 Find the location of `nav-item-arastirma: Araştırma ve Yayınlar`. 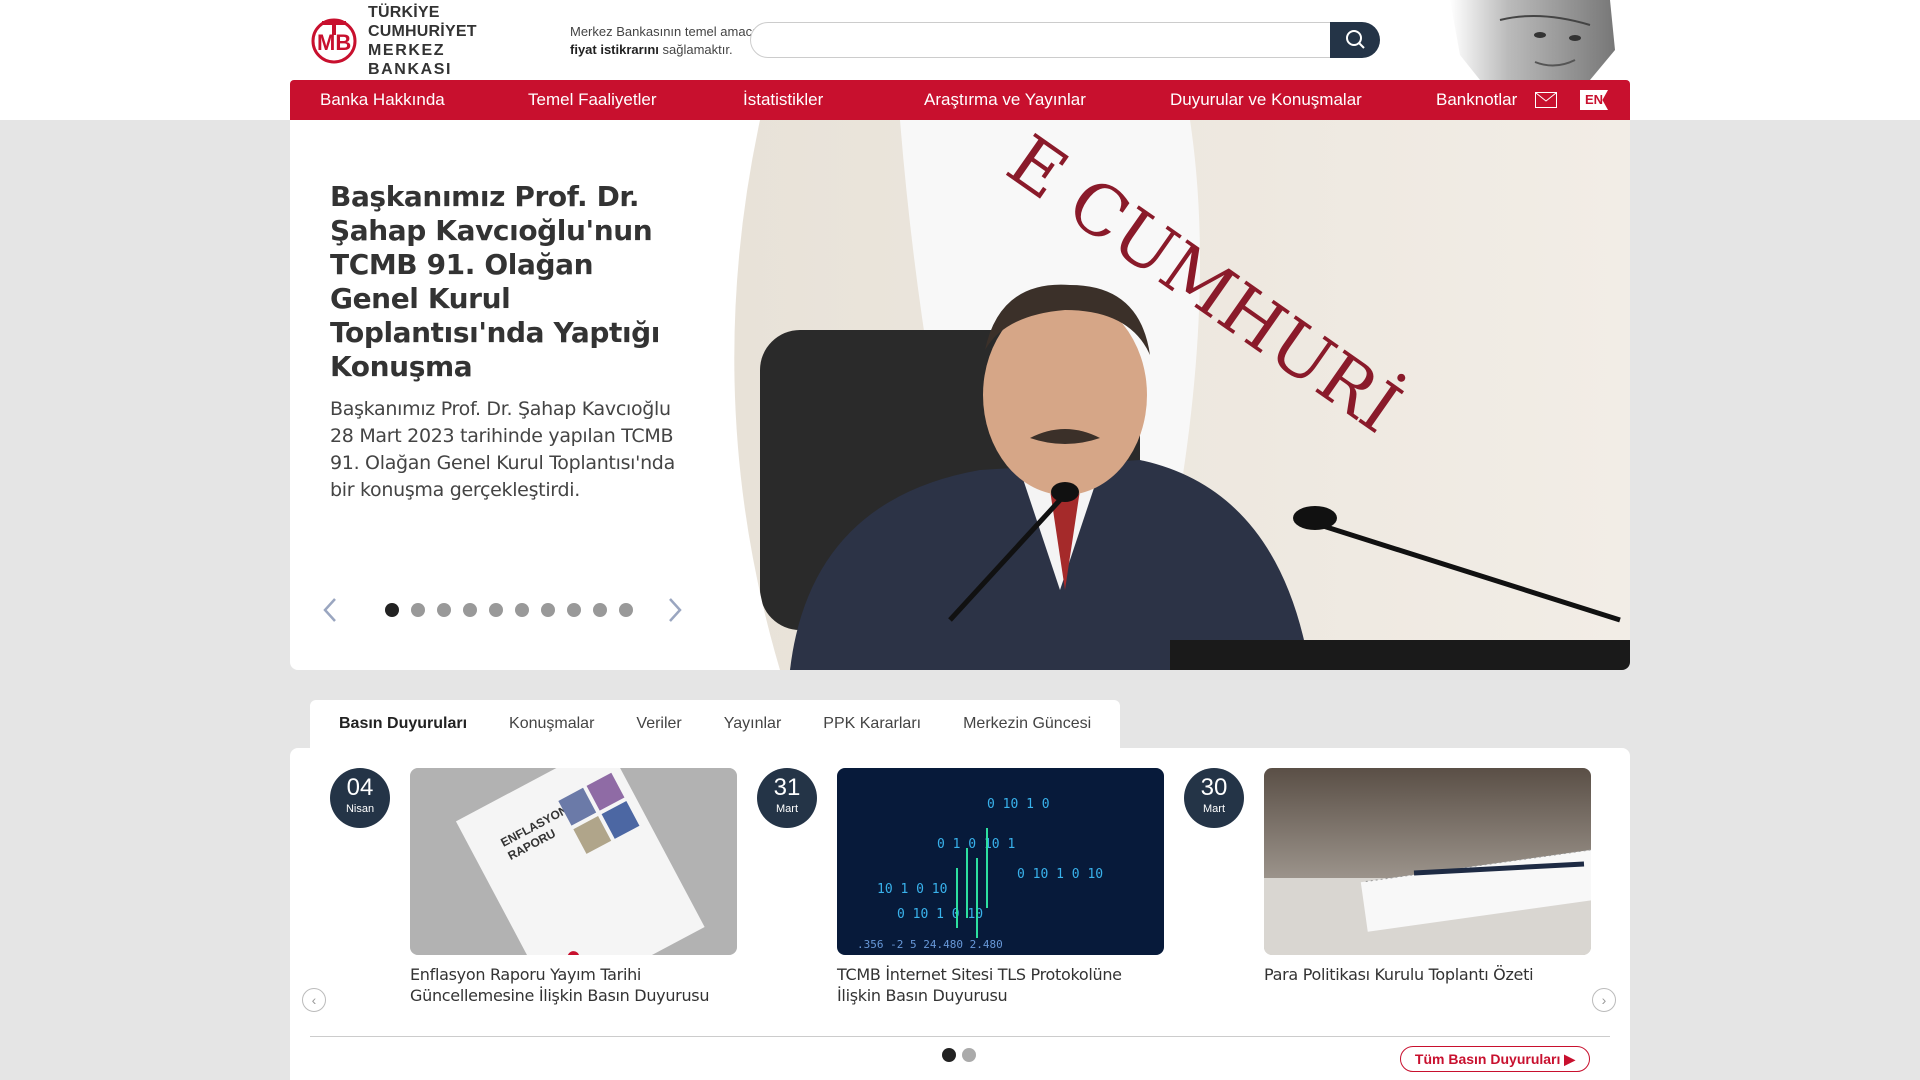

nav-item-arastirma: Araştırma ve Yayınlar is located at coordinates (1005, 100).